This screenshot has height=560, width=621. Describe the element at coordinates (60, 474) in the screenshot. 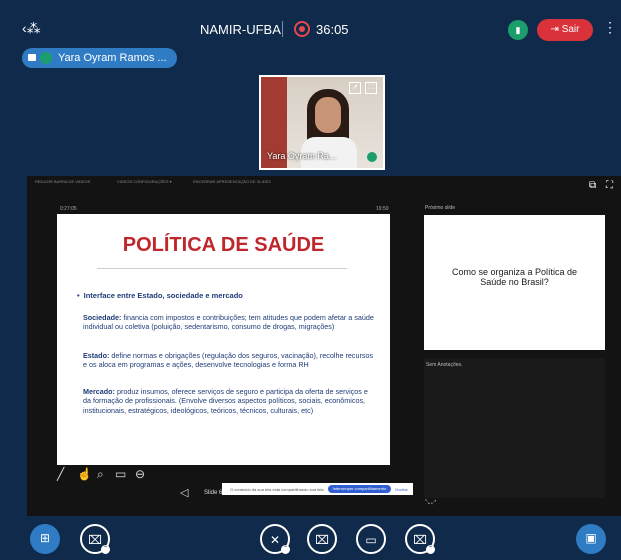

I see `pen-icon: ╱` at that location.